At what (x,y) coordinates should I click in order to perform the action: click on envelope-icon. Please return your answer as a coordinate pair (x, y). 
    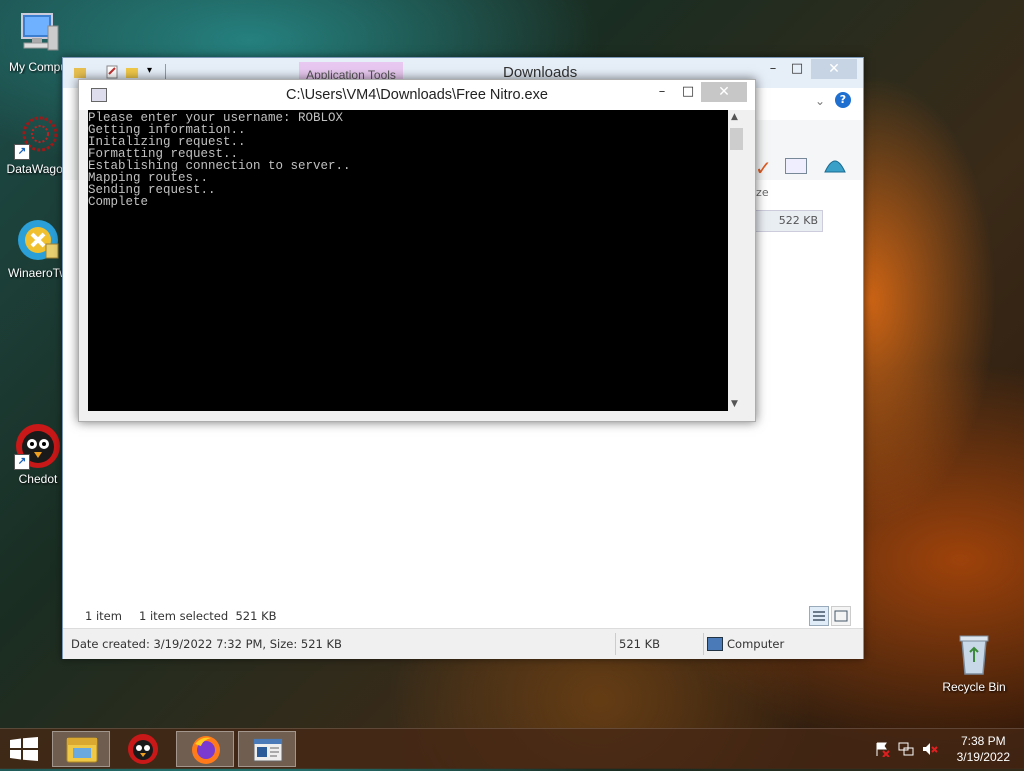
    Looking at the image, I should click on (796, 166).